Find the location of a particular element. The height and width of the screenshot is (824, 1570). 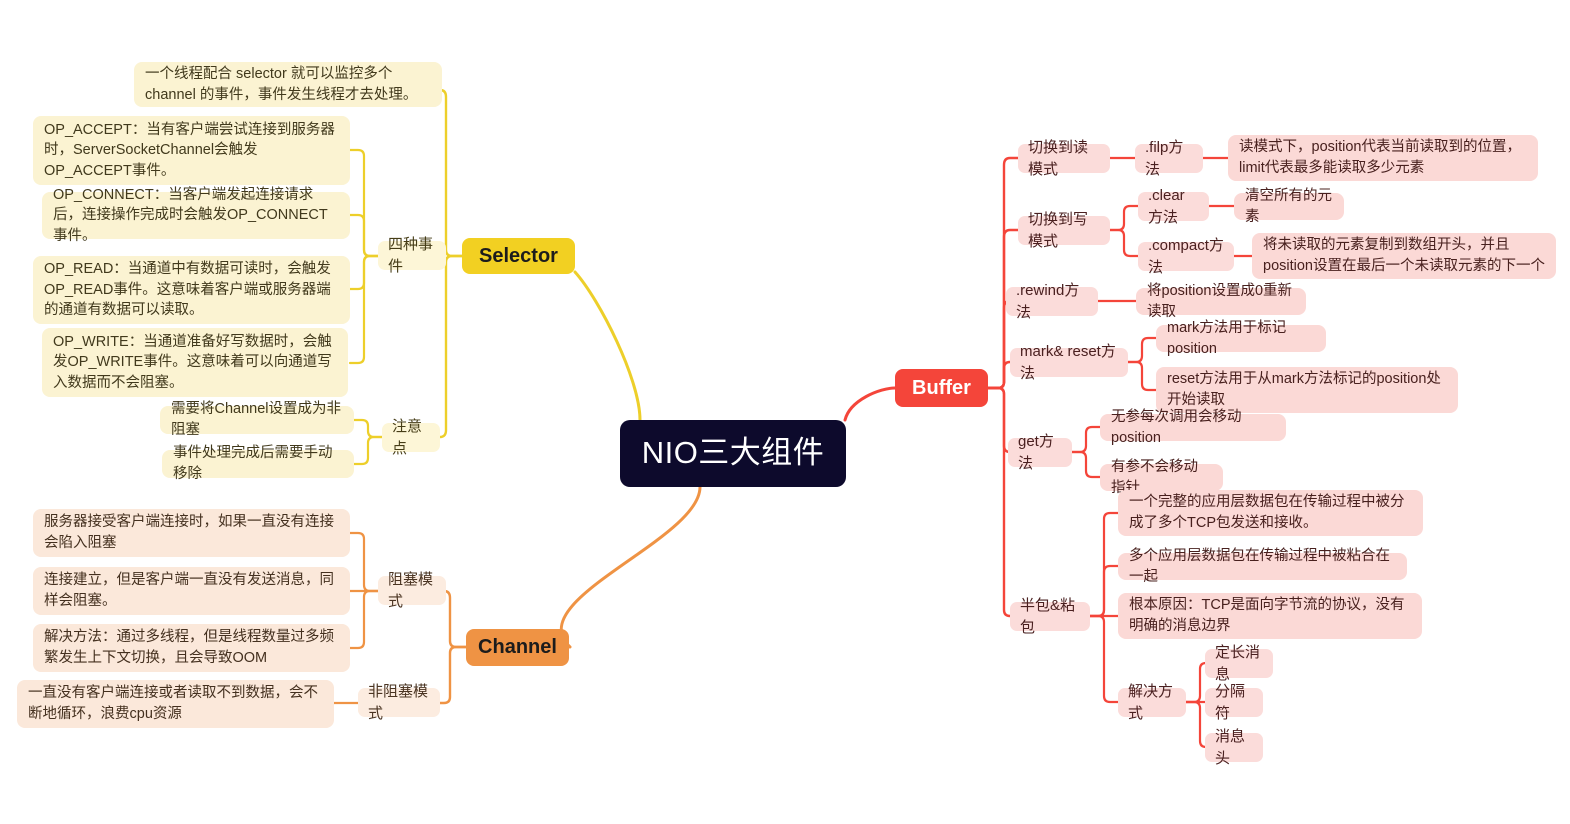

leaf-channel-blocking-3: 解决方法：通过多线程，但是线程数量过多频繁发生上下文切换，且会导致OOM is located at coordinates (191, 648).